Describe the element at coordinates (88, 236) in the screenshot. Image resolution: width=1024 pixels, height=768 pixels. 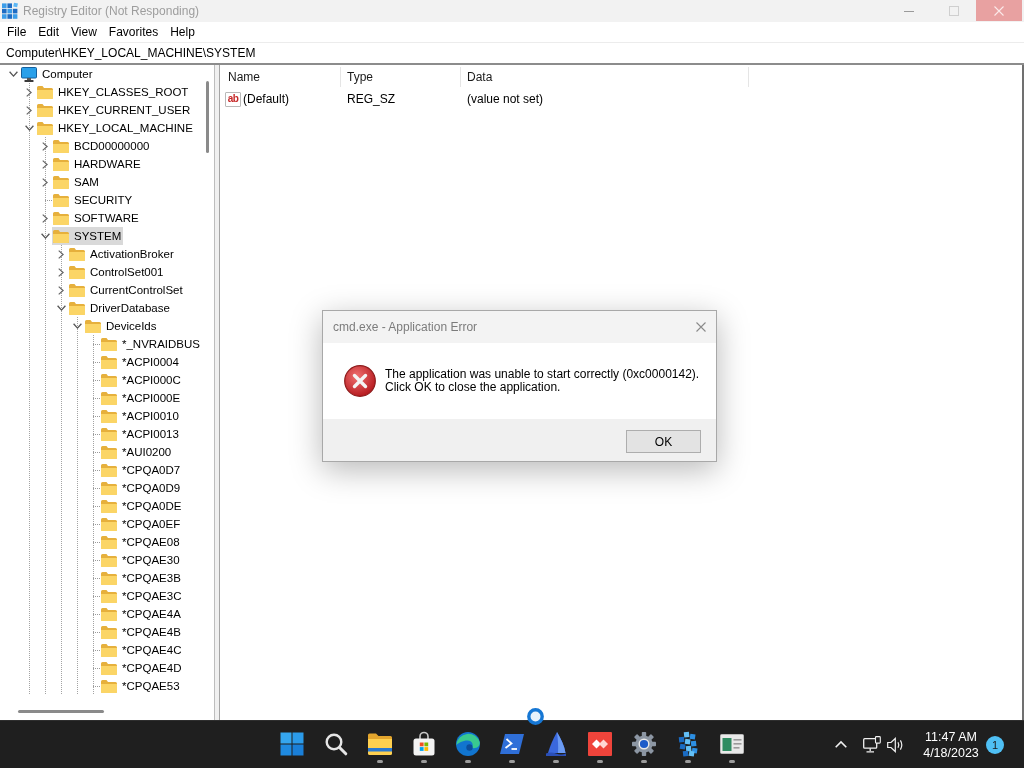
I see `tree-item: SYSTEM` at that location.